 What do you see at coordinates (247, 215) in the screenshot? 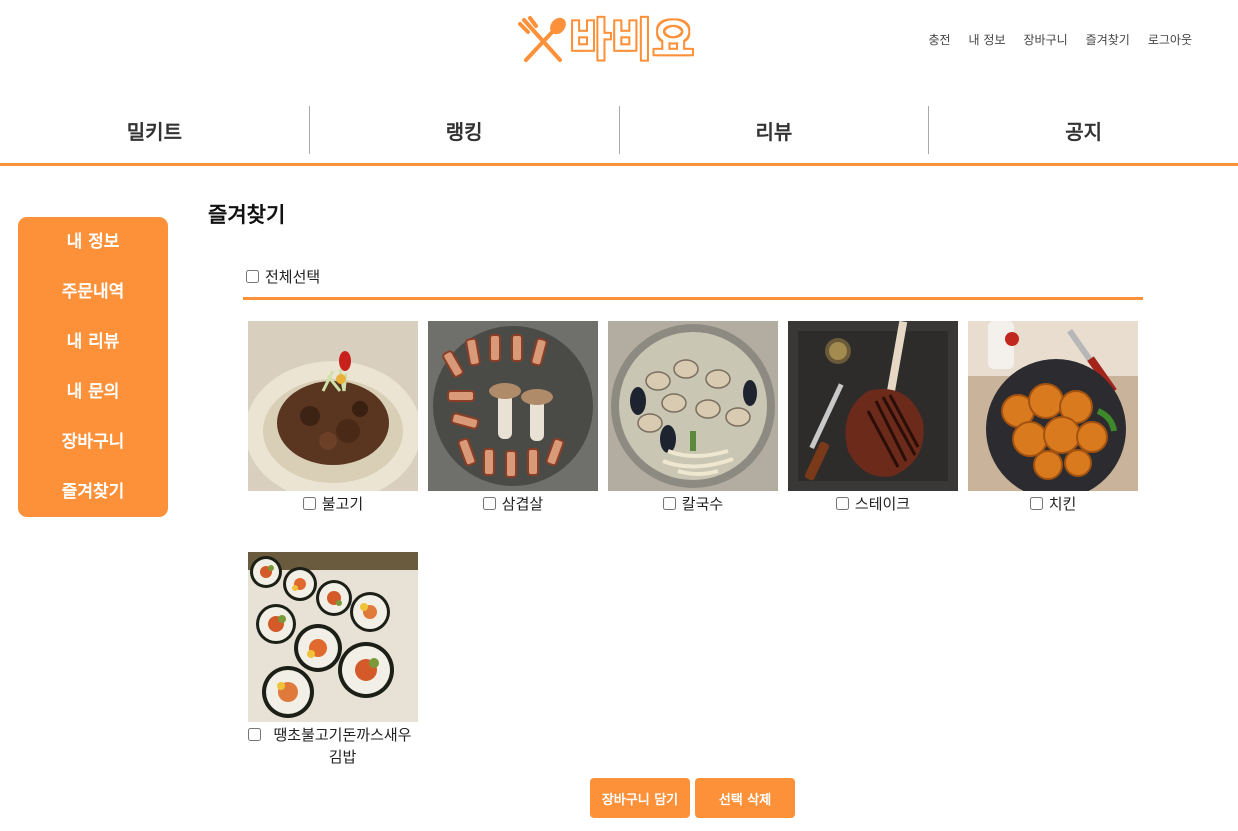
I see `page-title: 즐겨찾기` at bounding box center [247, 215].